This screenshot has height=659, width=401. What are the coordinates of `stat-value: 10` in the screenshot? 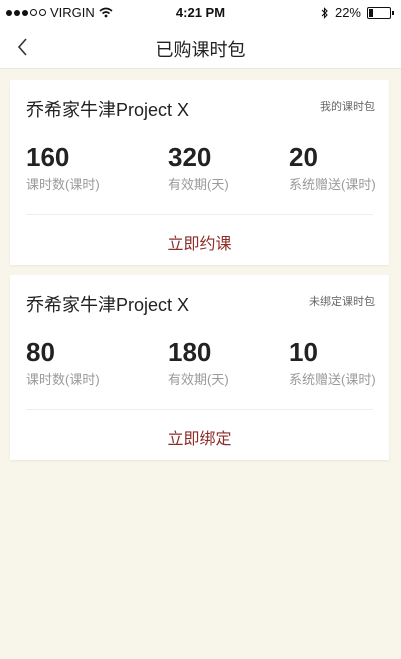 It's located at (303, 352).